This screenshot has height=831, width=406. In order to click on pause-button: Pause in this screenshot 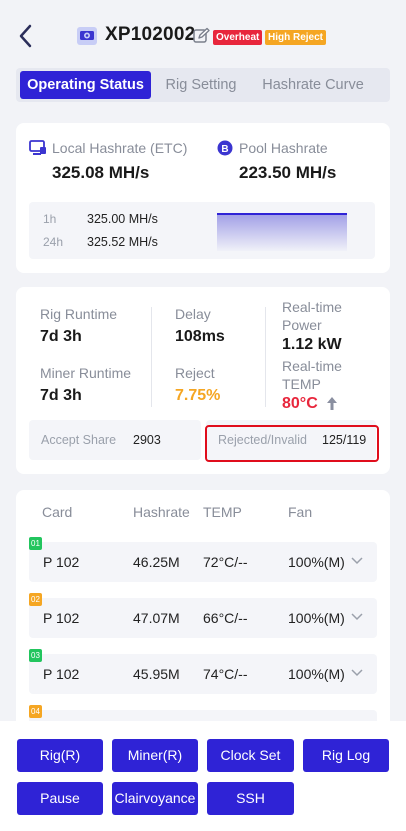, I will do `click(60, 798)`.